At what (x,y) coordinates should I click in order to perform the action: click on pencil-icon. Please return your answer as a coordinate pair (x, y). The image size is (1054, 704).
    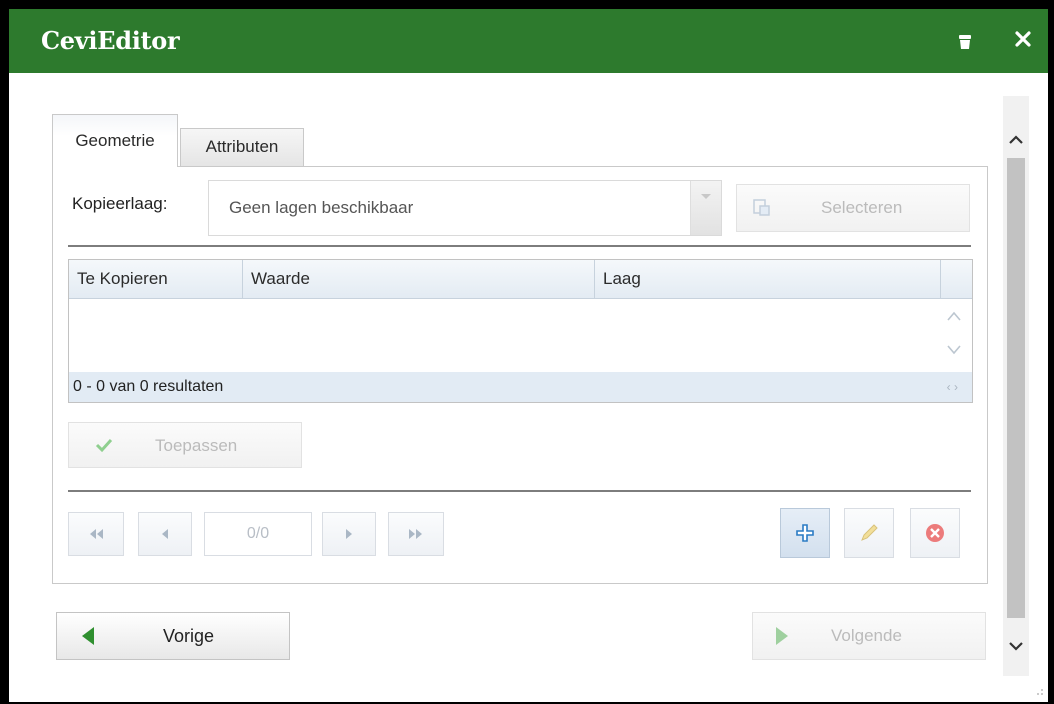
    Looking at the image, I should click on (869, 532).